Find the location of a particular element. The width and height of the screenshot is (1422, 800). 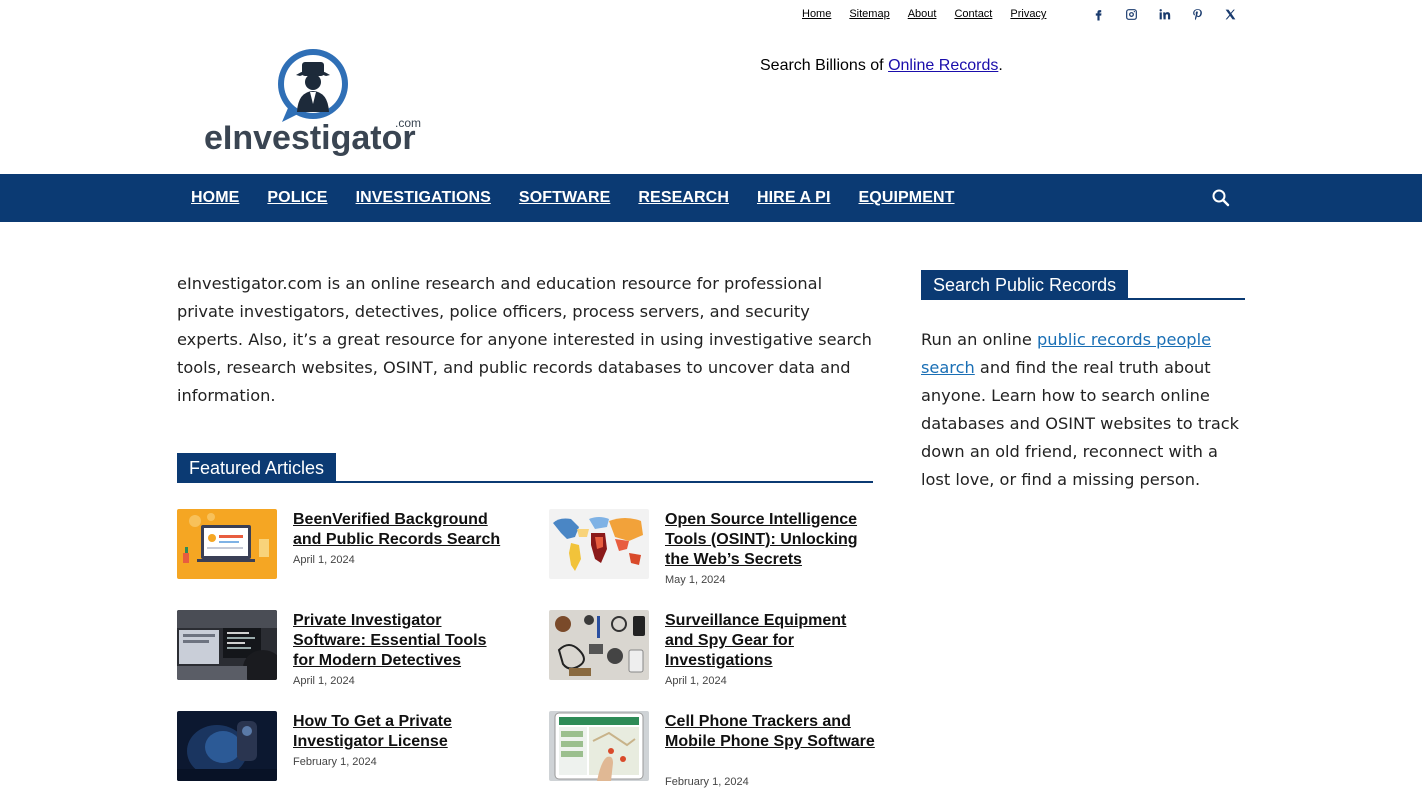

article-date: May 1, 2024 is located at coordinates (695, 580).